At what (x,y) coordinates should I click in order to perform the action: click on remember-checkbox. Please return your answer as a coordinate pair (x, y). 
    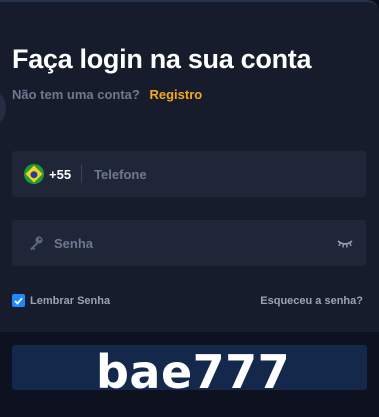
    Looking at the image, I should click on (18, 300).